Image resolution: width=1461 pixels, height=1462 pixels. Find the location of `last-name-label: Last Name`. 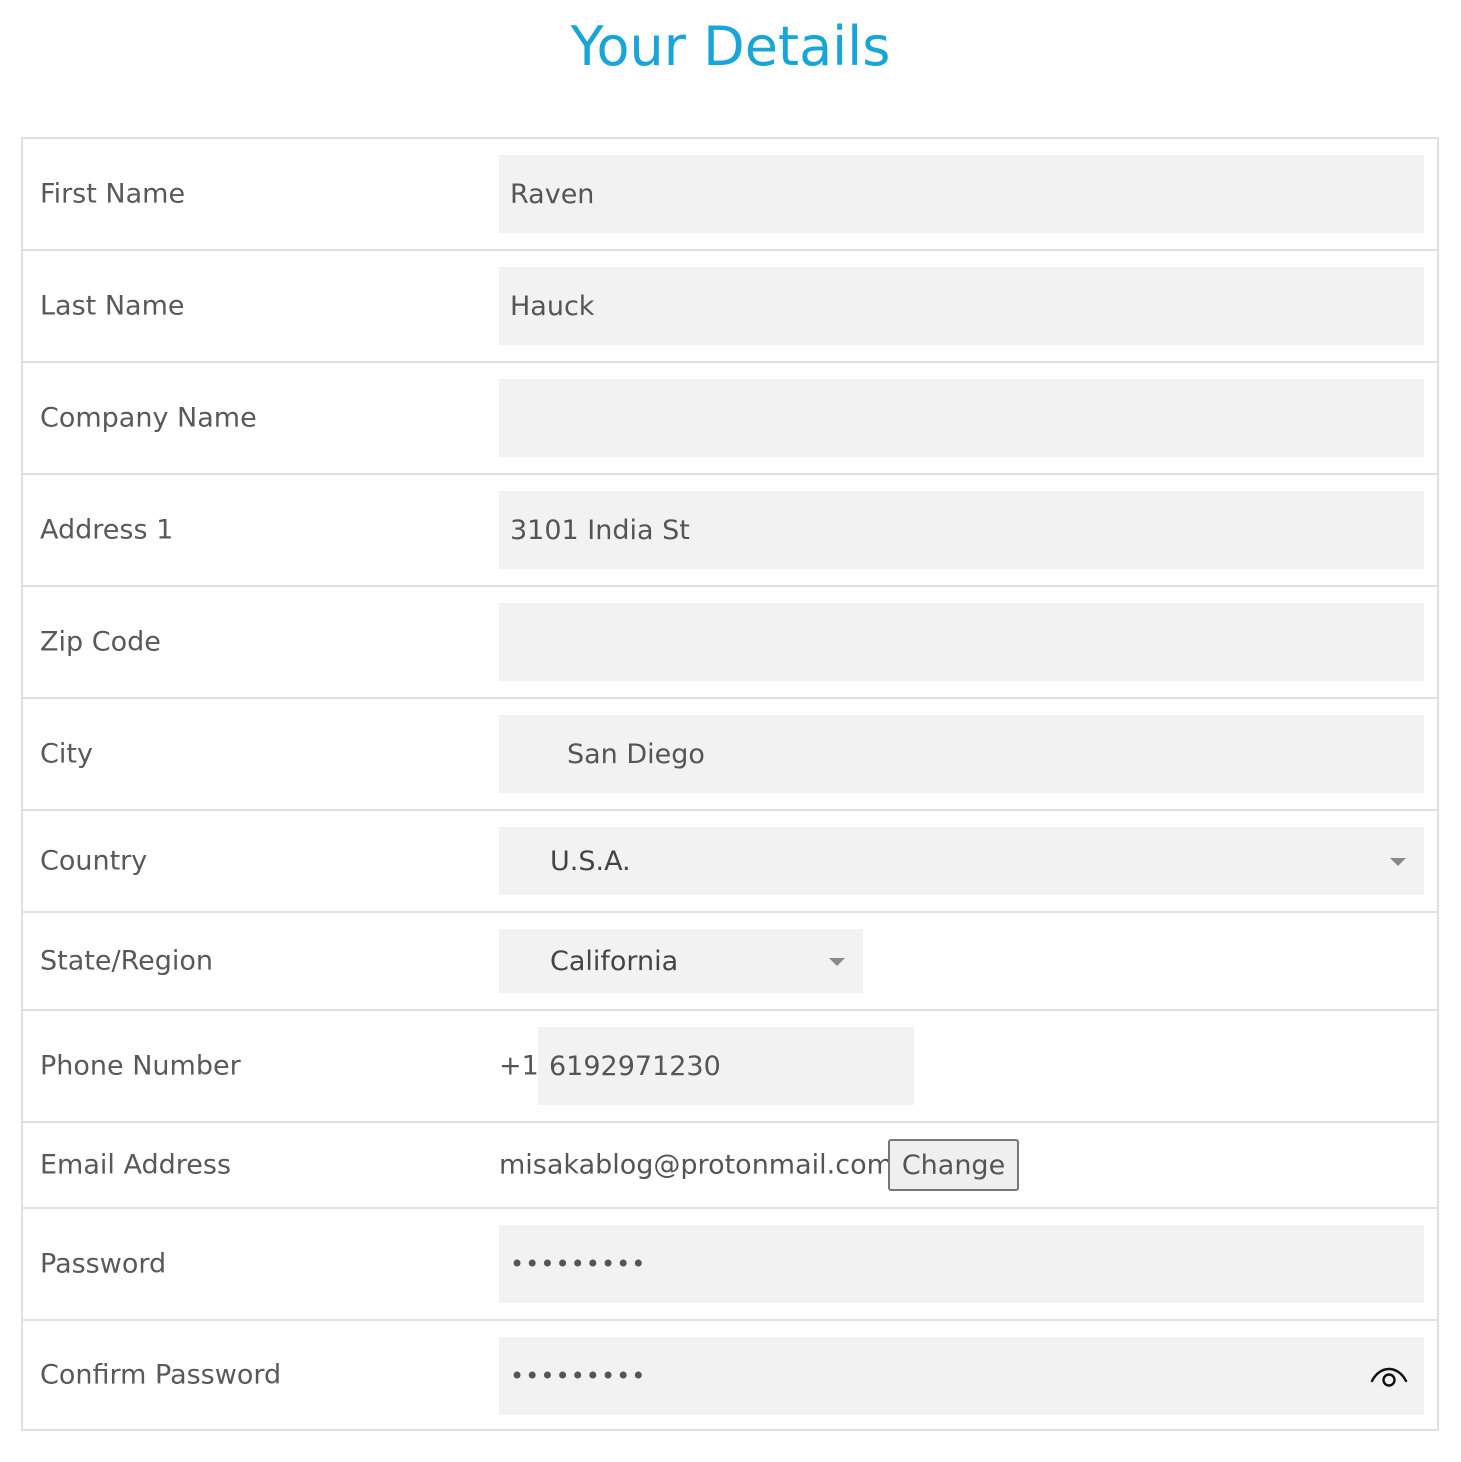

last-name-label: Last Name is located at coordinates (112, 306).